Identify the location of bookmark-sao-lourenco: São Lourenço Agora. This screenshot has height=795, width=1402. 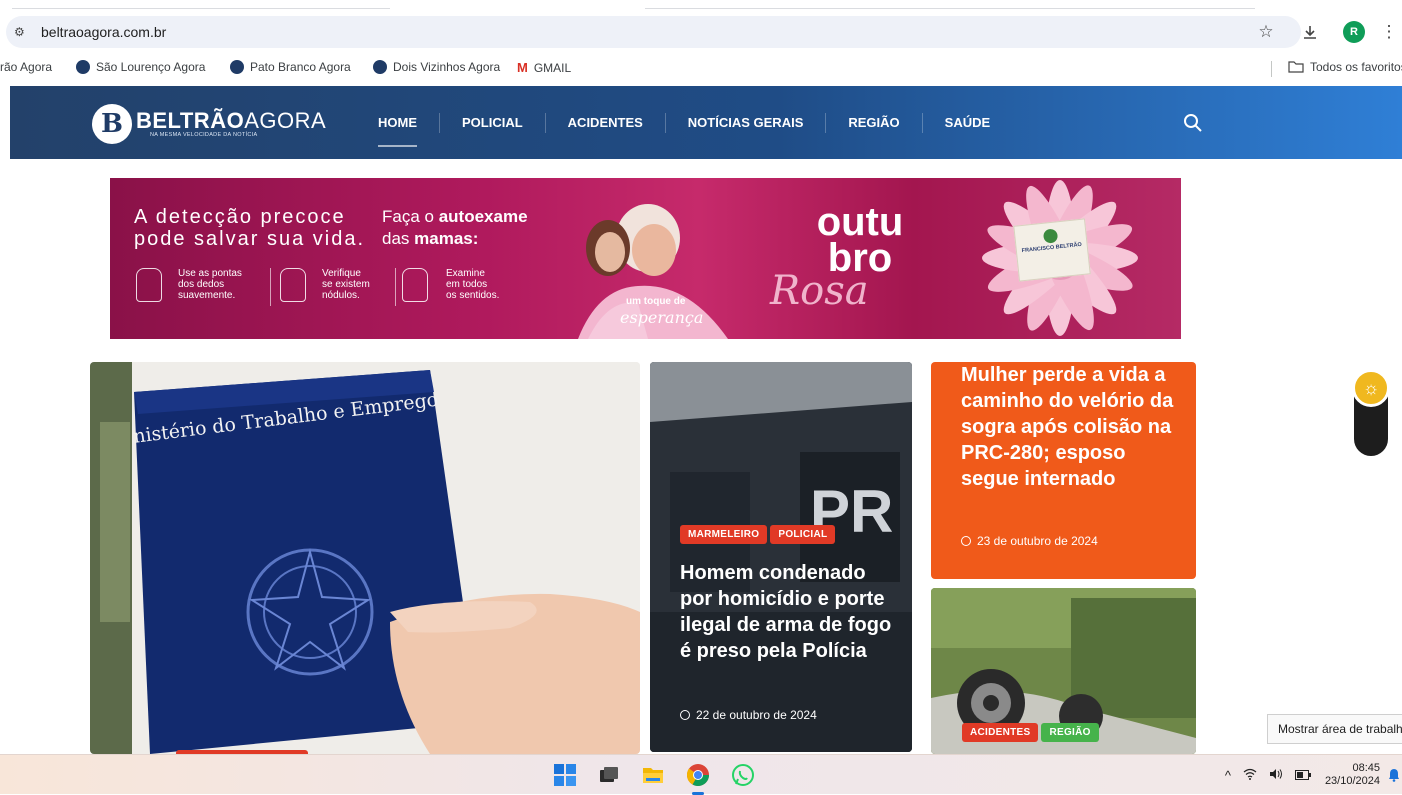
(140, 67).